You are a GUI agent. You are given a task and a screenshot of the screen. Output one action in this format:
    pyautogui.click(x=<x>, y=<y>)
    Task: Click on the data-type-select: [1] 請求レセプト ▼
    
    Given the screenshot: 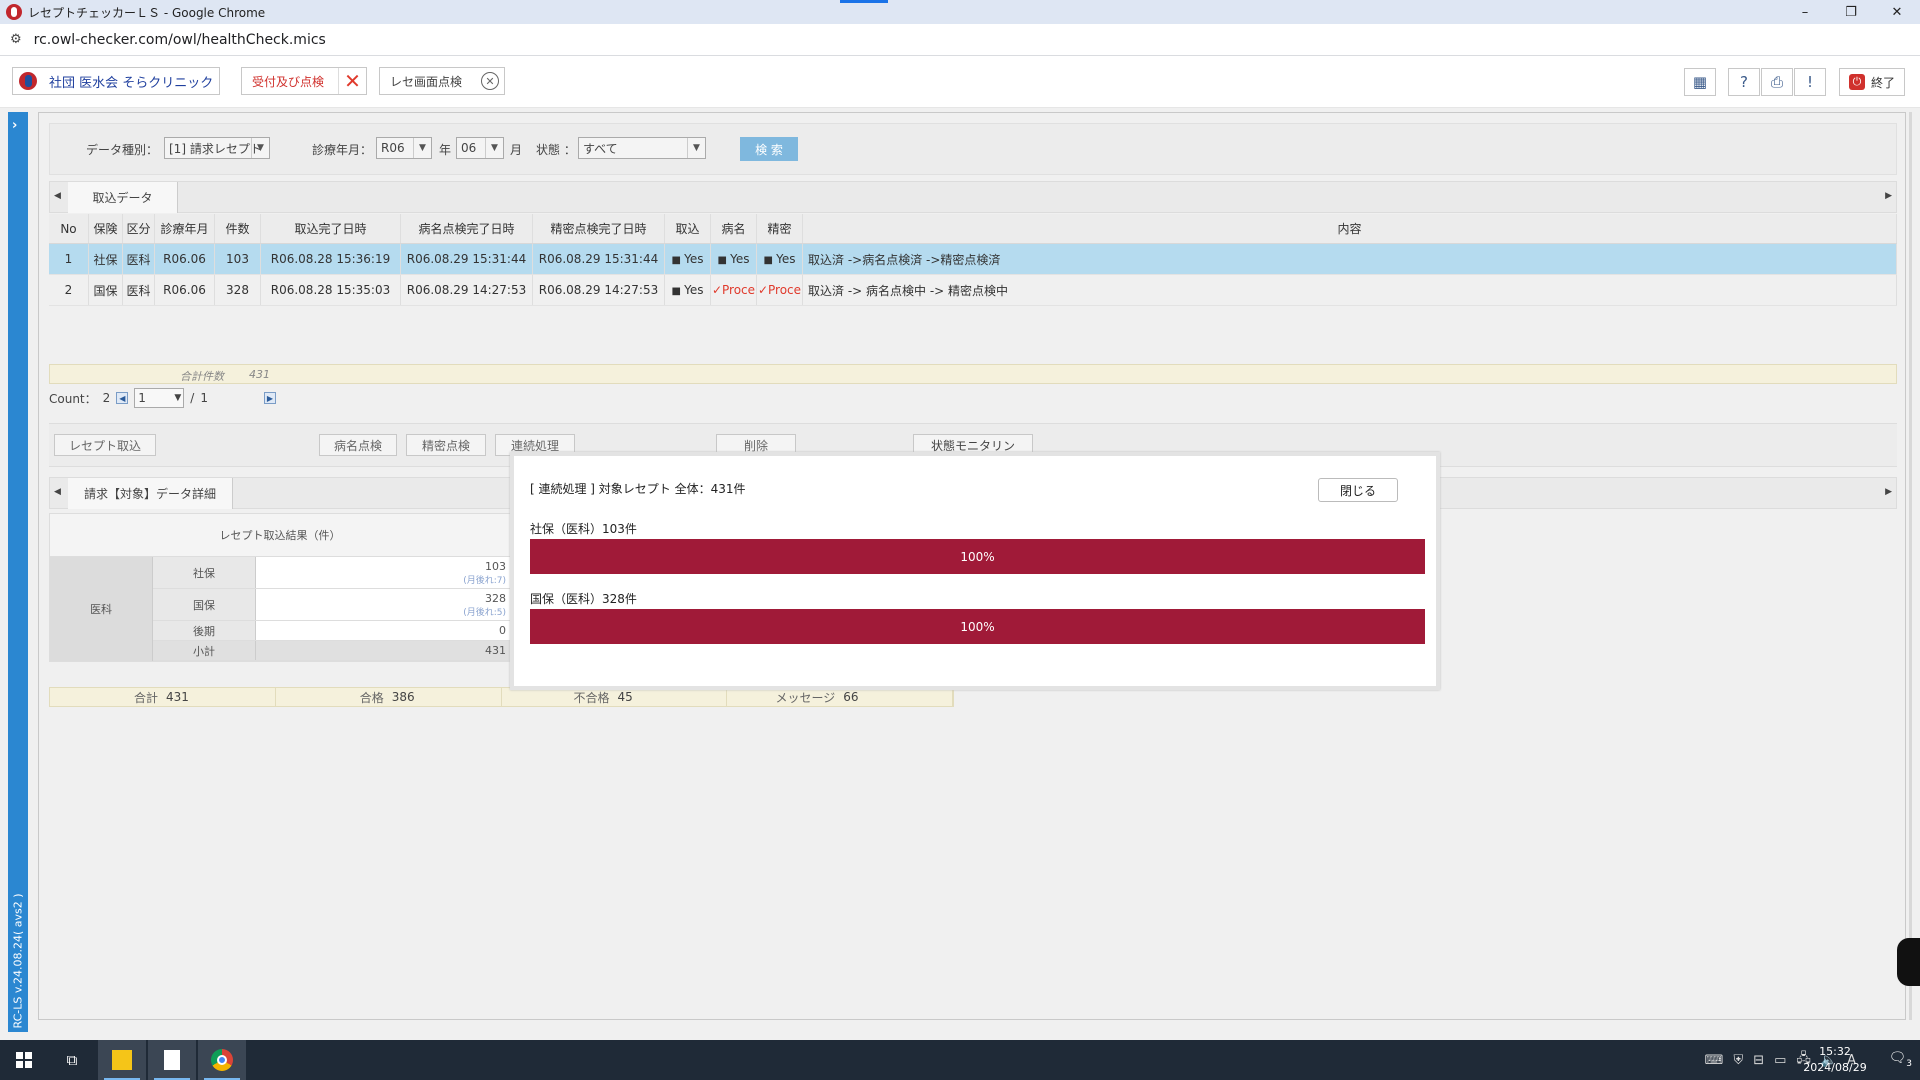 What is the action you would take?
    pyautogui.click(x=217, y=148)
    